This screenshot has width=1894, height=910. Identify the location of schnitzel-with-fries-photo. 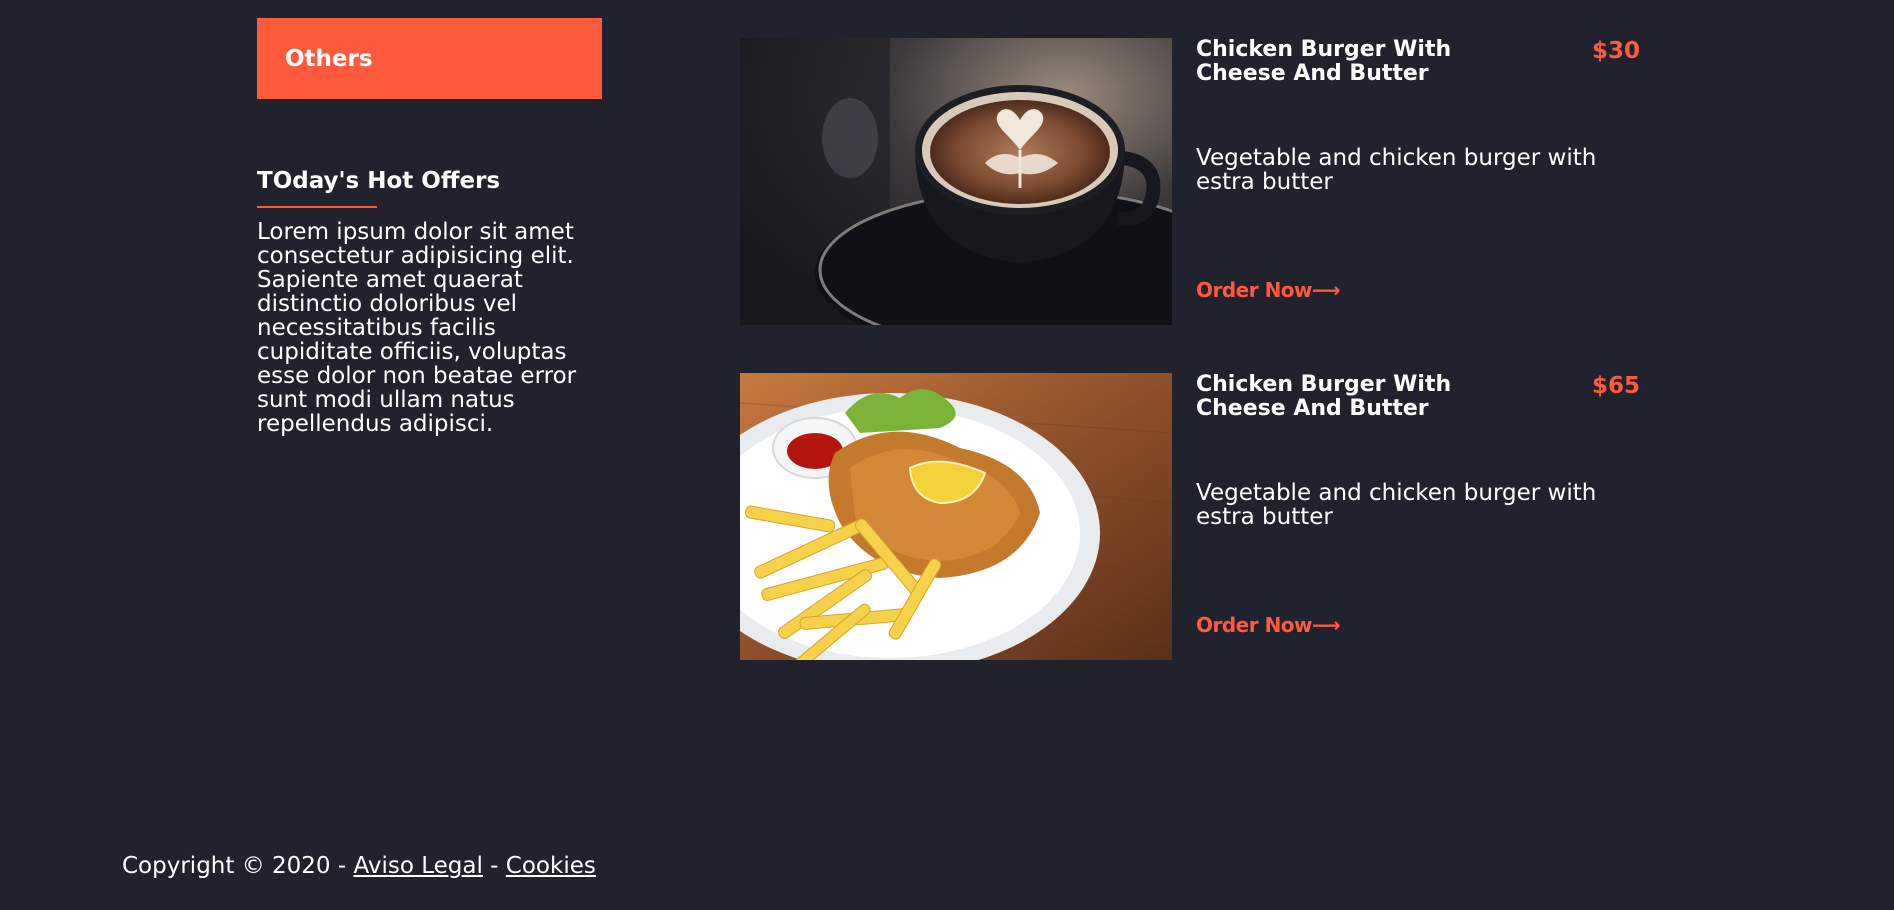
(956, 516).